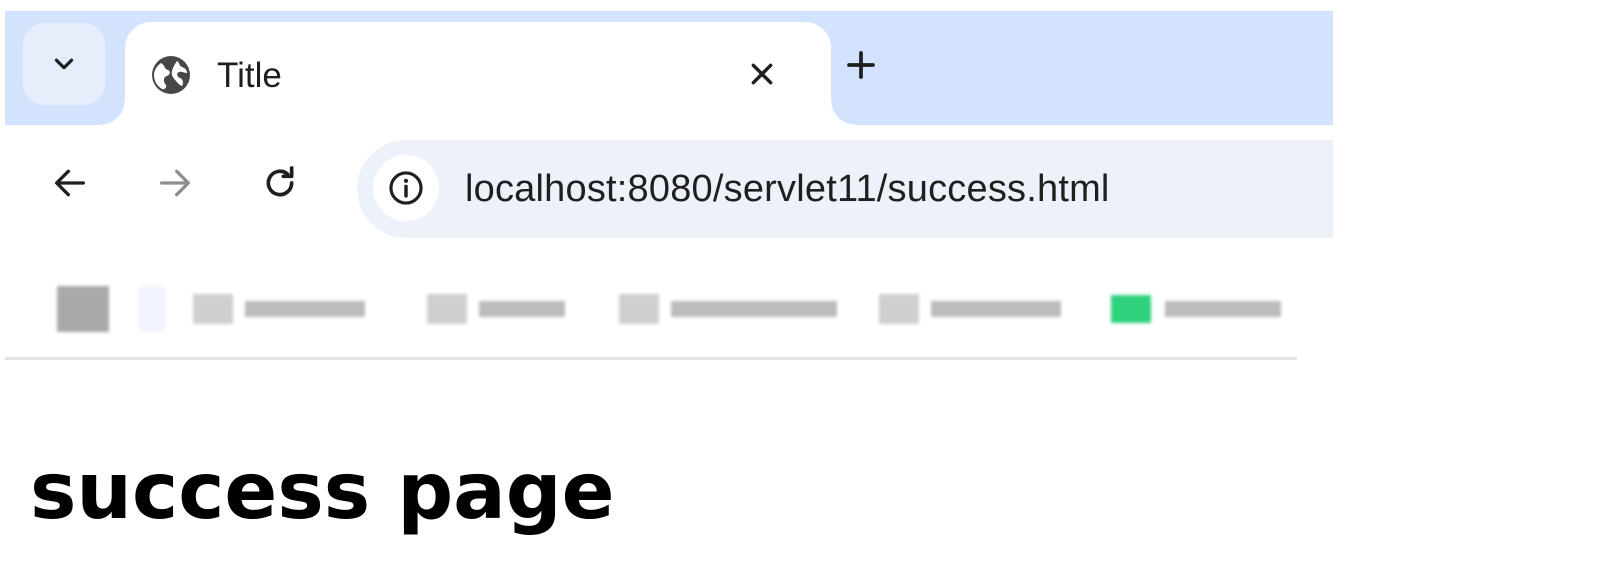 This screenshot has height=574, width=1602. I want to click on toolbar-divider, so click(651, 358).